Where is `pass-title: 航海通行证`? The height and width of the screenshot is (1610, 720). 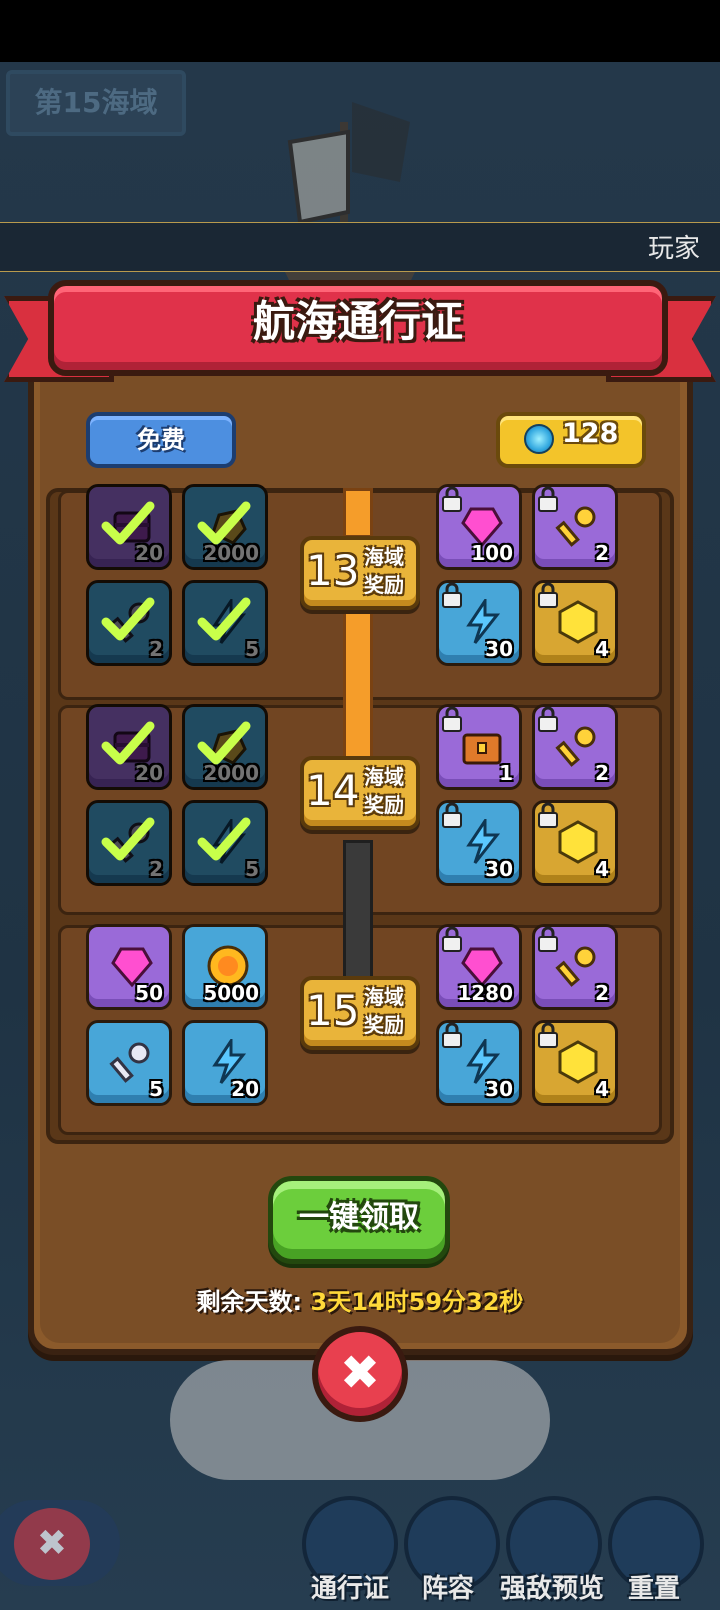
pass-title: 航海通行证 is located at coordinates (357, 321).